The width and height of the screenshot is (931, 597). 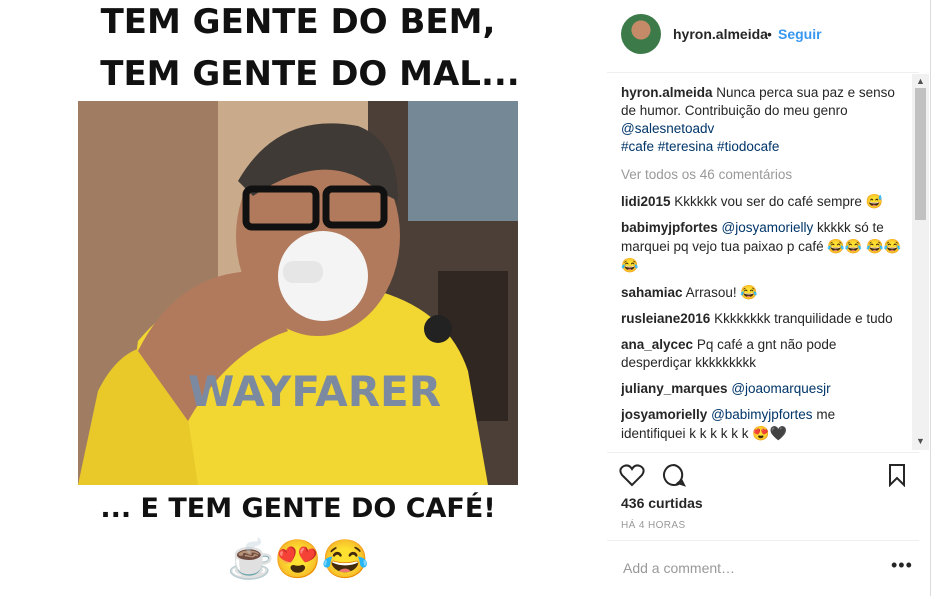 I want to click on comment-username: ana_alycec, so click(x=657, y=344).